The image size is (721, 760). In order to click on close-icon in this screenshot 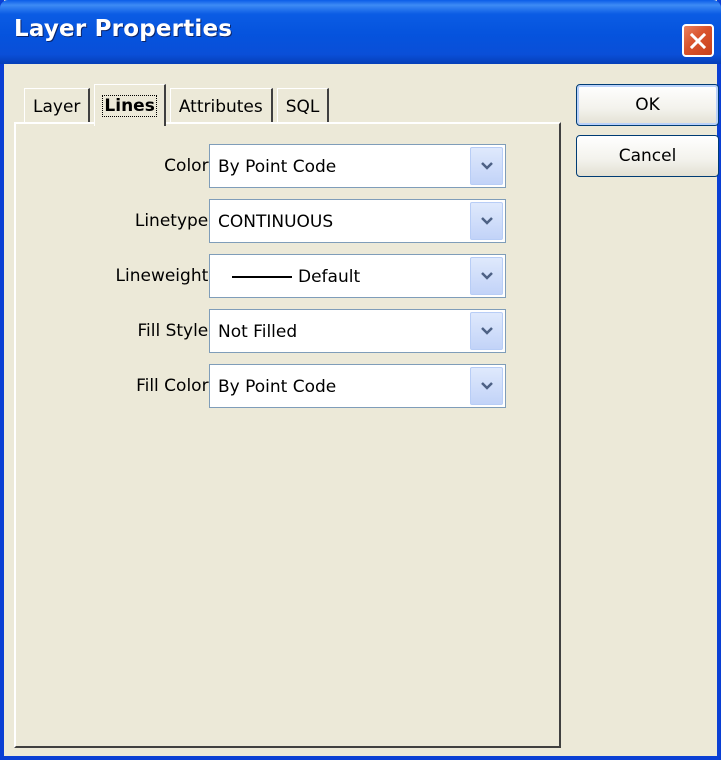, I will do `click(698, 40)`.